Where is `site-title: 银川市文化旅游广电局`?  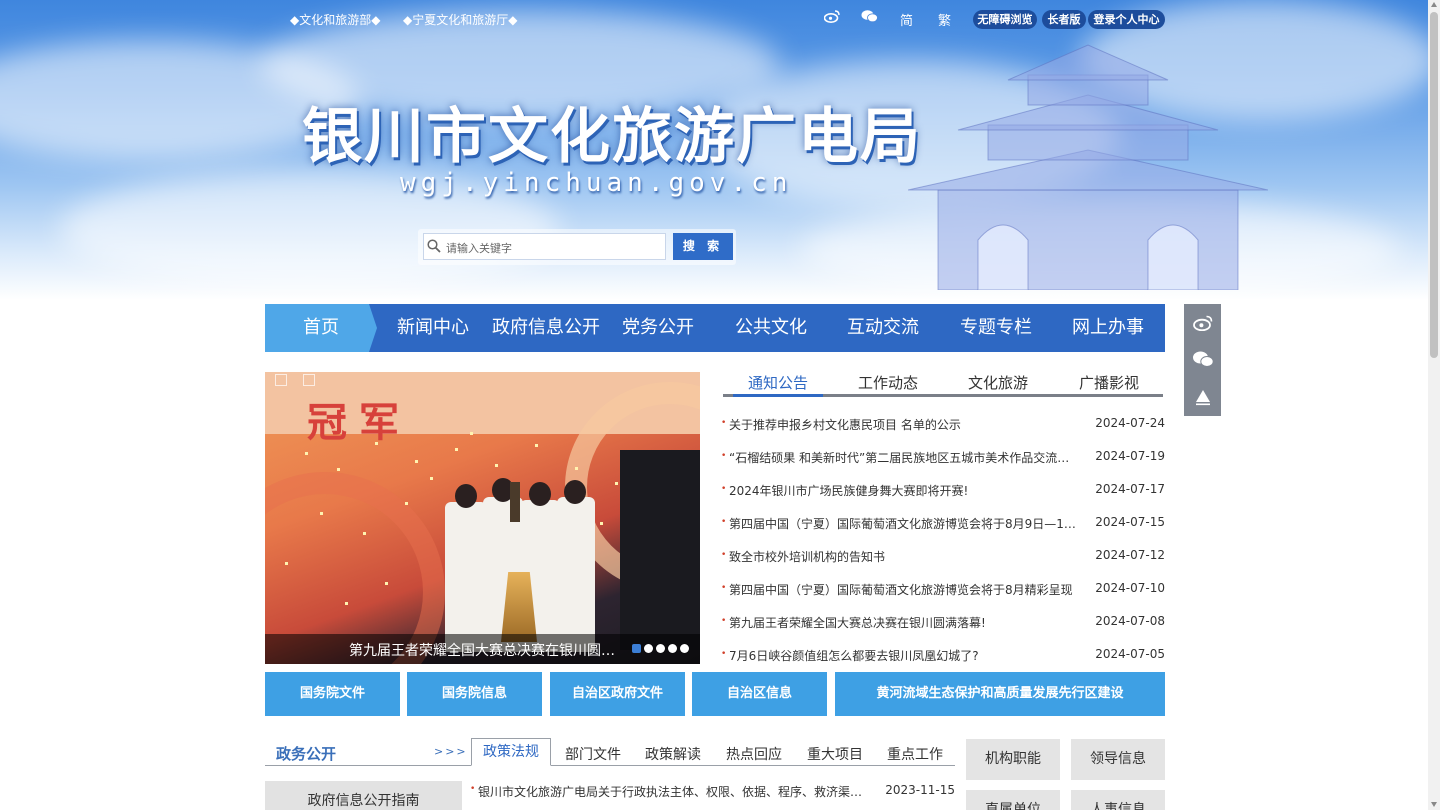 site-title: 银川市文化旅游广电局 is located at coordinates (612, 137).